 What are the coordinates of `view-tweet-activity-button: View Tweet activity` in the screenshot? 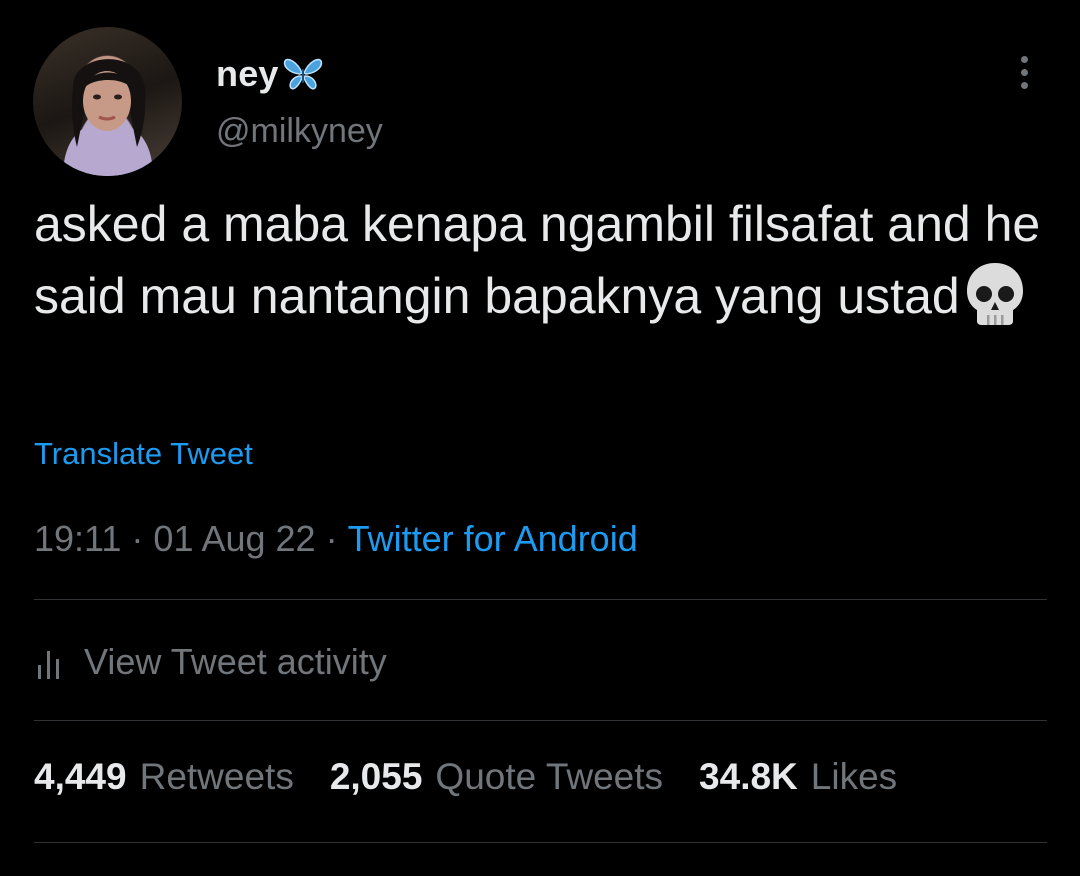 It's located at (210, 662).